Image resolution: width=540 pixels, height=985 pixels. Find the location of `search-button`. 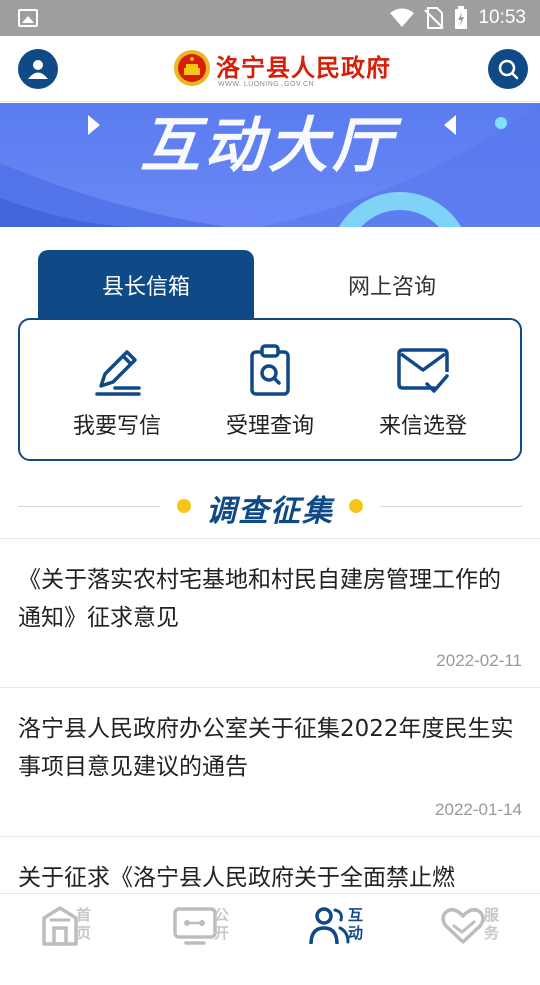

search-button is located at coordinates (508, 69).